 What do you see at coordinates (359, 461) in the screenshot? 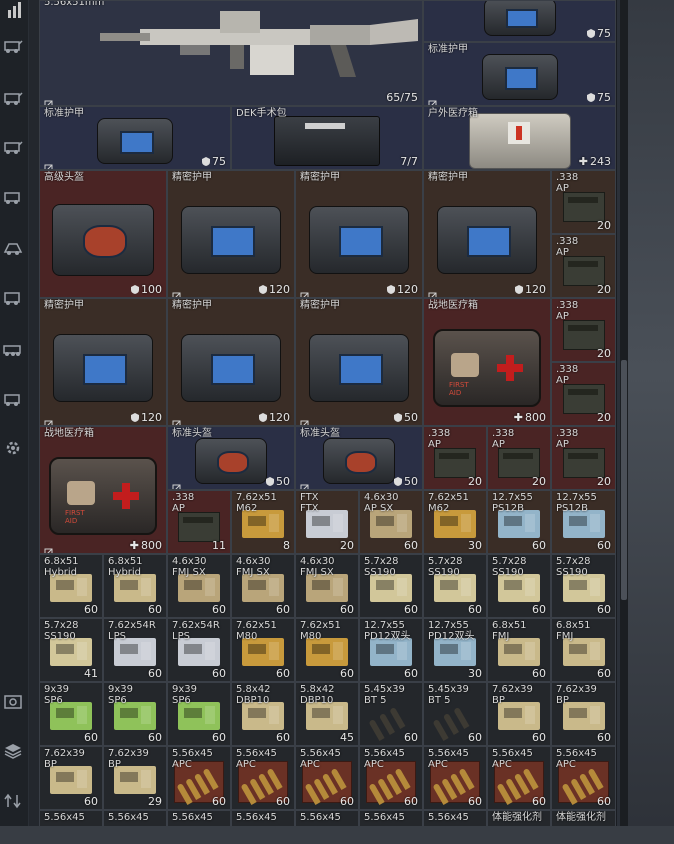
I see `helmet-image` at bounding box center [359, 461].